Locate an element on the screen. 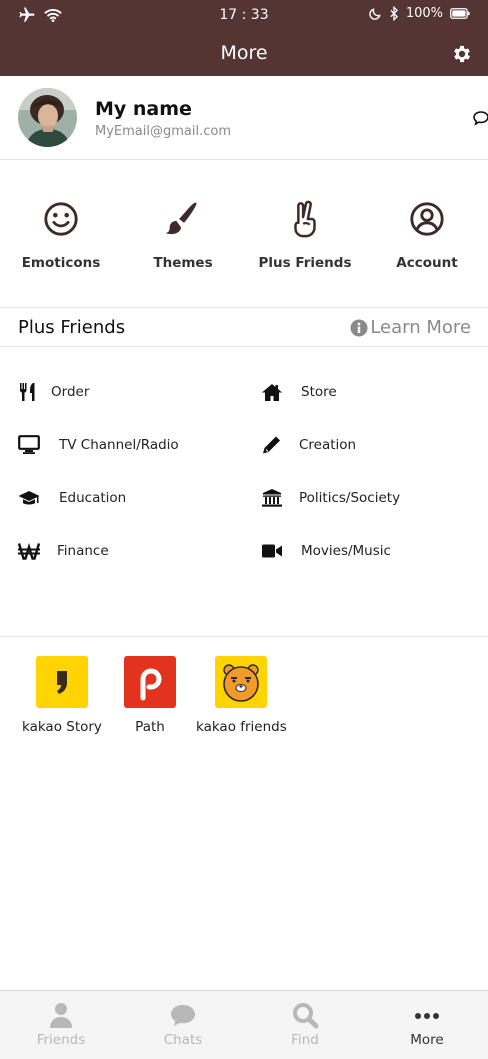  pencil-icon is located at coordinates (271, 445).